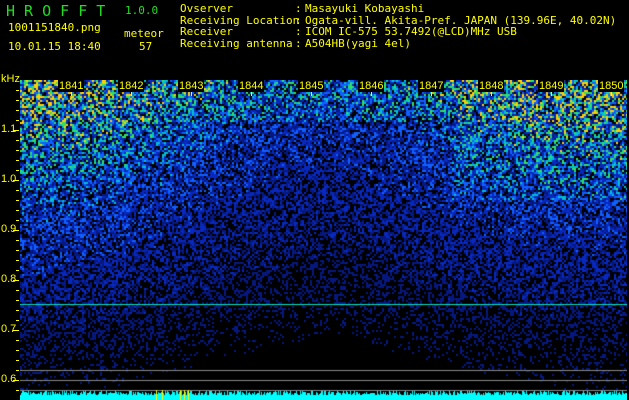 This screenshot has width=629, height=400. I want to click on time-label: 1848, so click(491, 86).